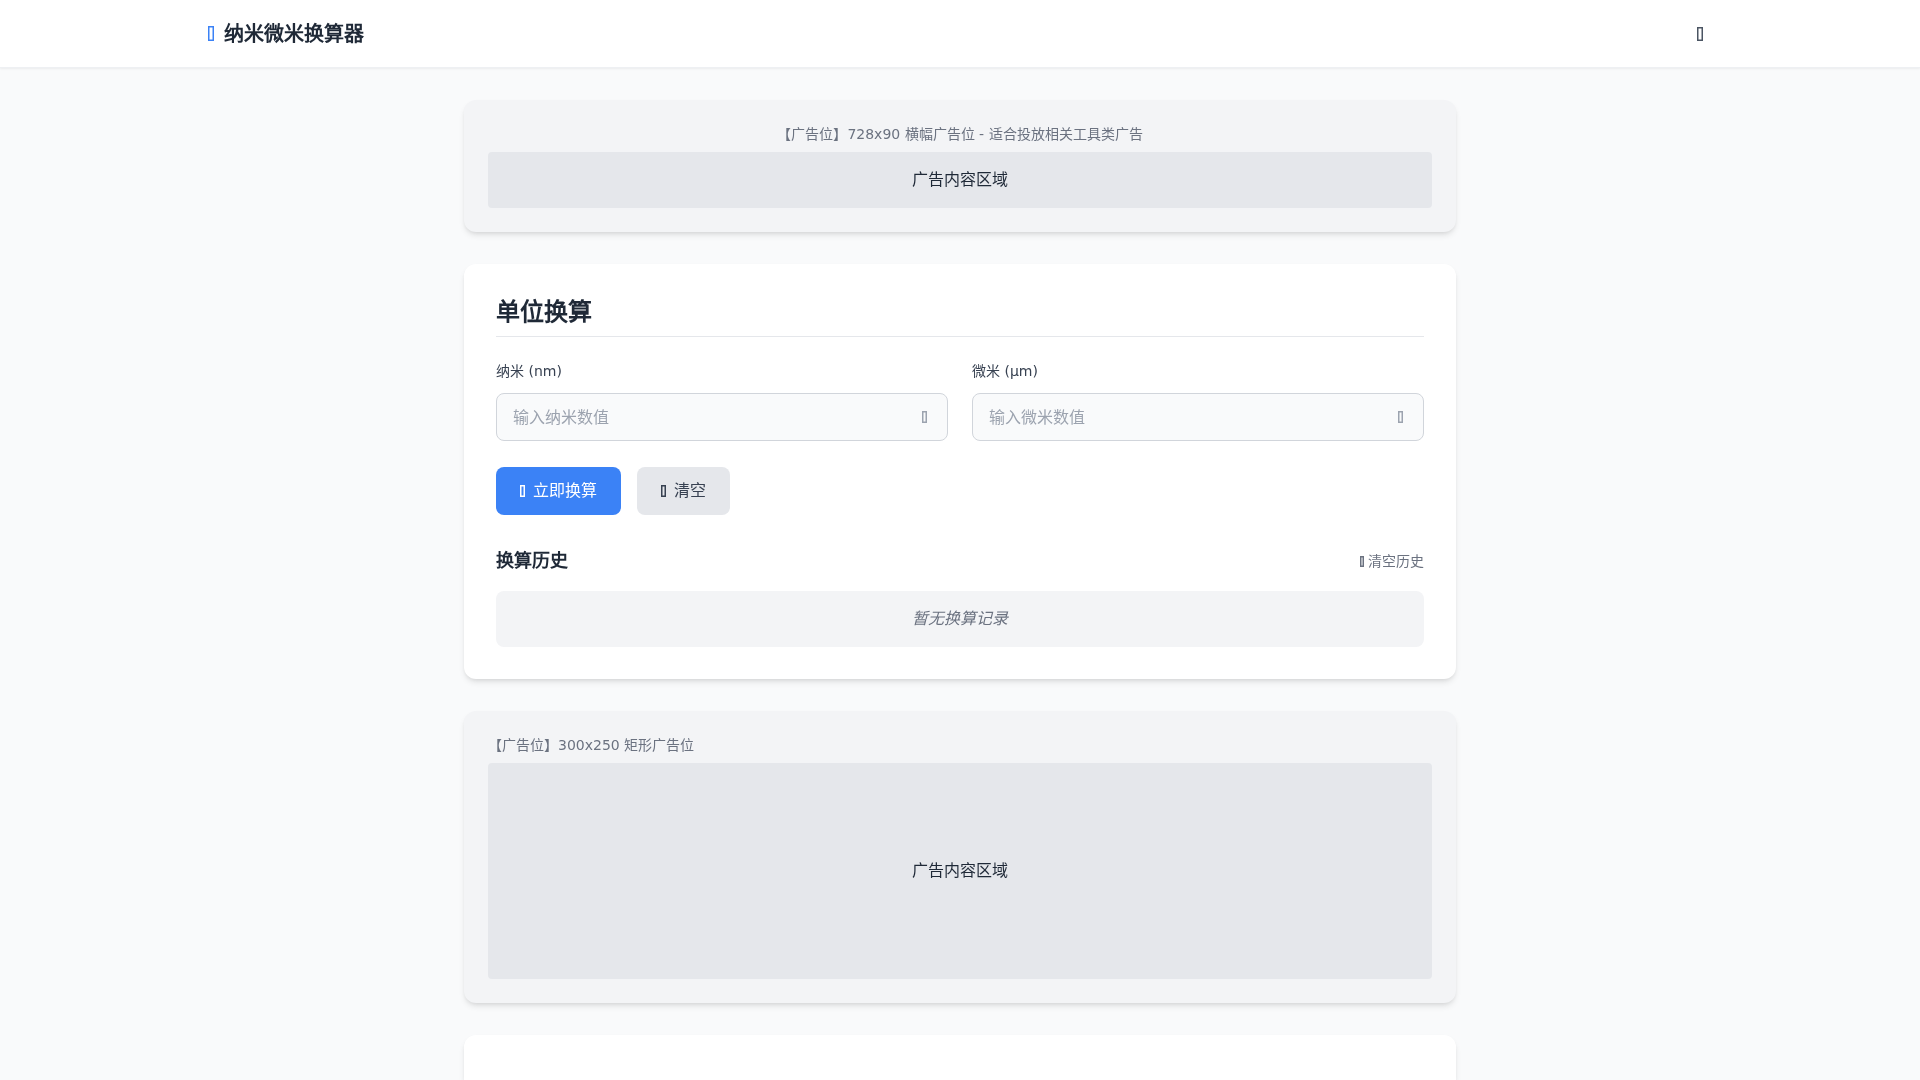  What do you see at coordinates (960, 134) in the screenshot?
I see `ad-label: 【广告位】728x90 横幅广告位 - 适合投放相关工具类广告` at bounding box center [960, 134].